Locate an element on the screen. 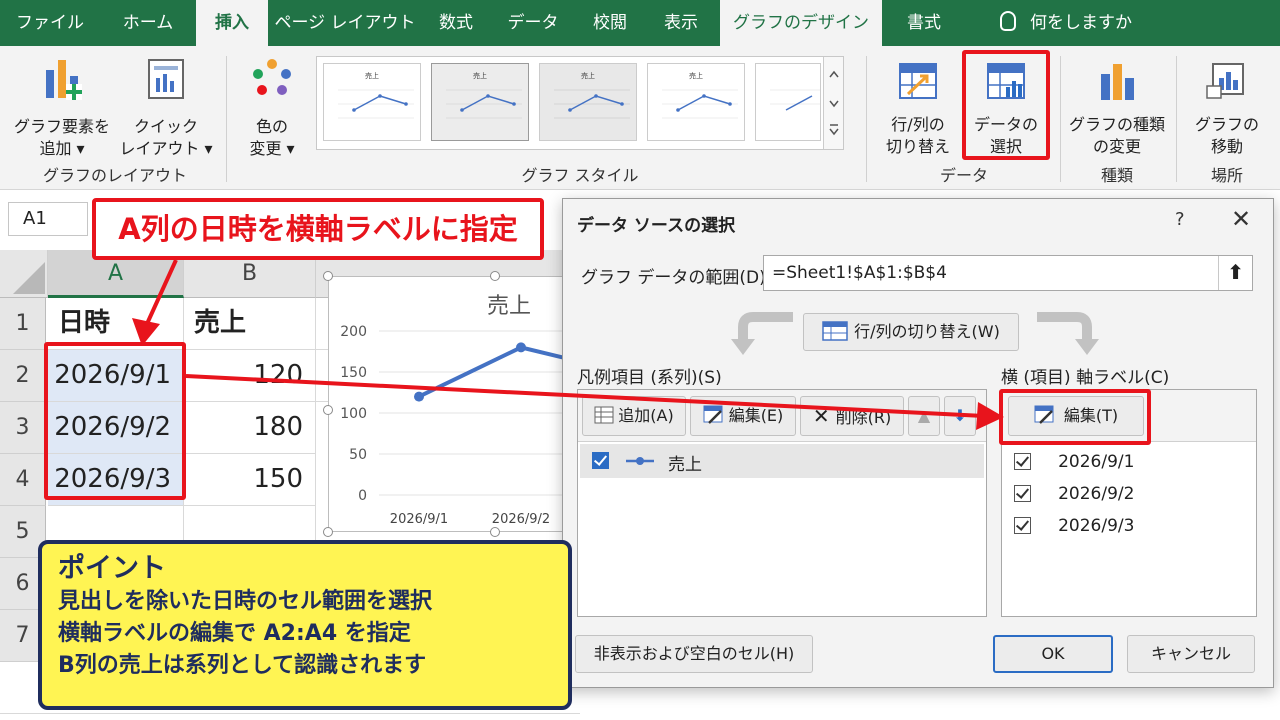 The image size is (1280, 720). arrow-range-to-axis-edit is located at coordinates (594, 402).